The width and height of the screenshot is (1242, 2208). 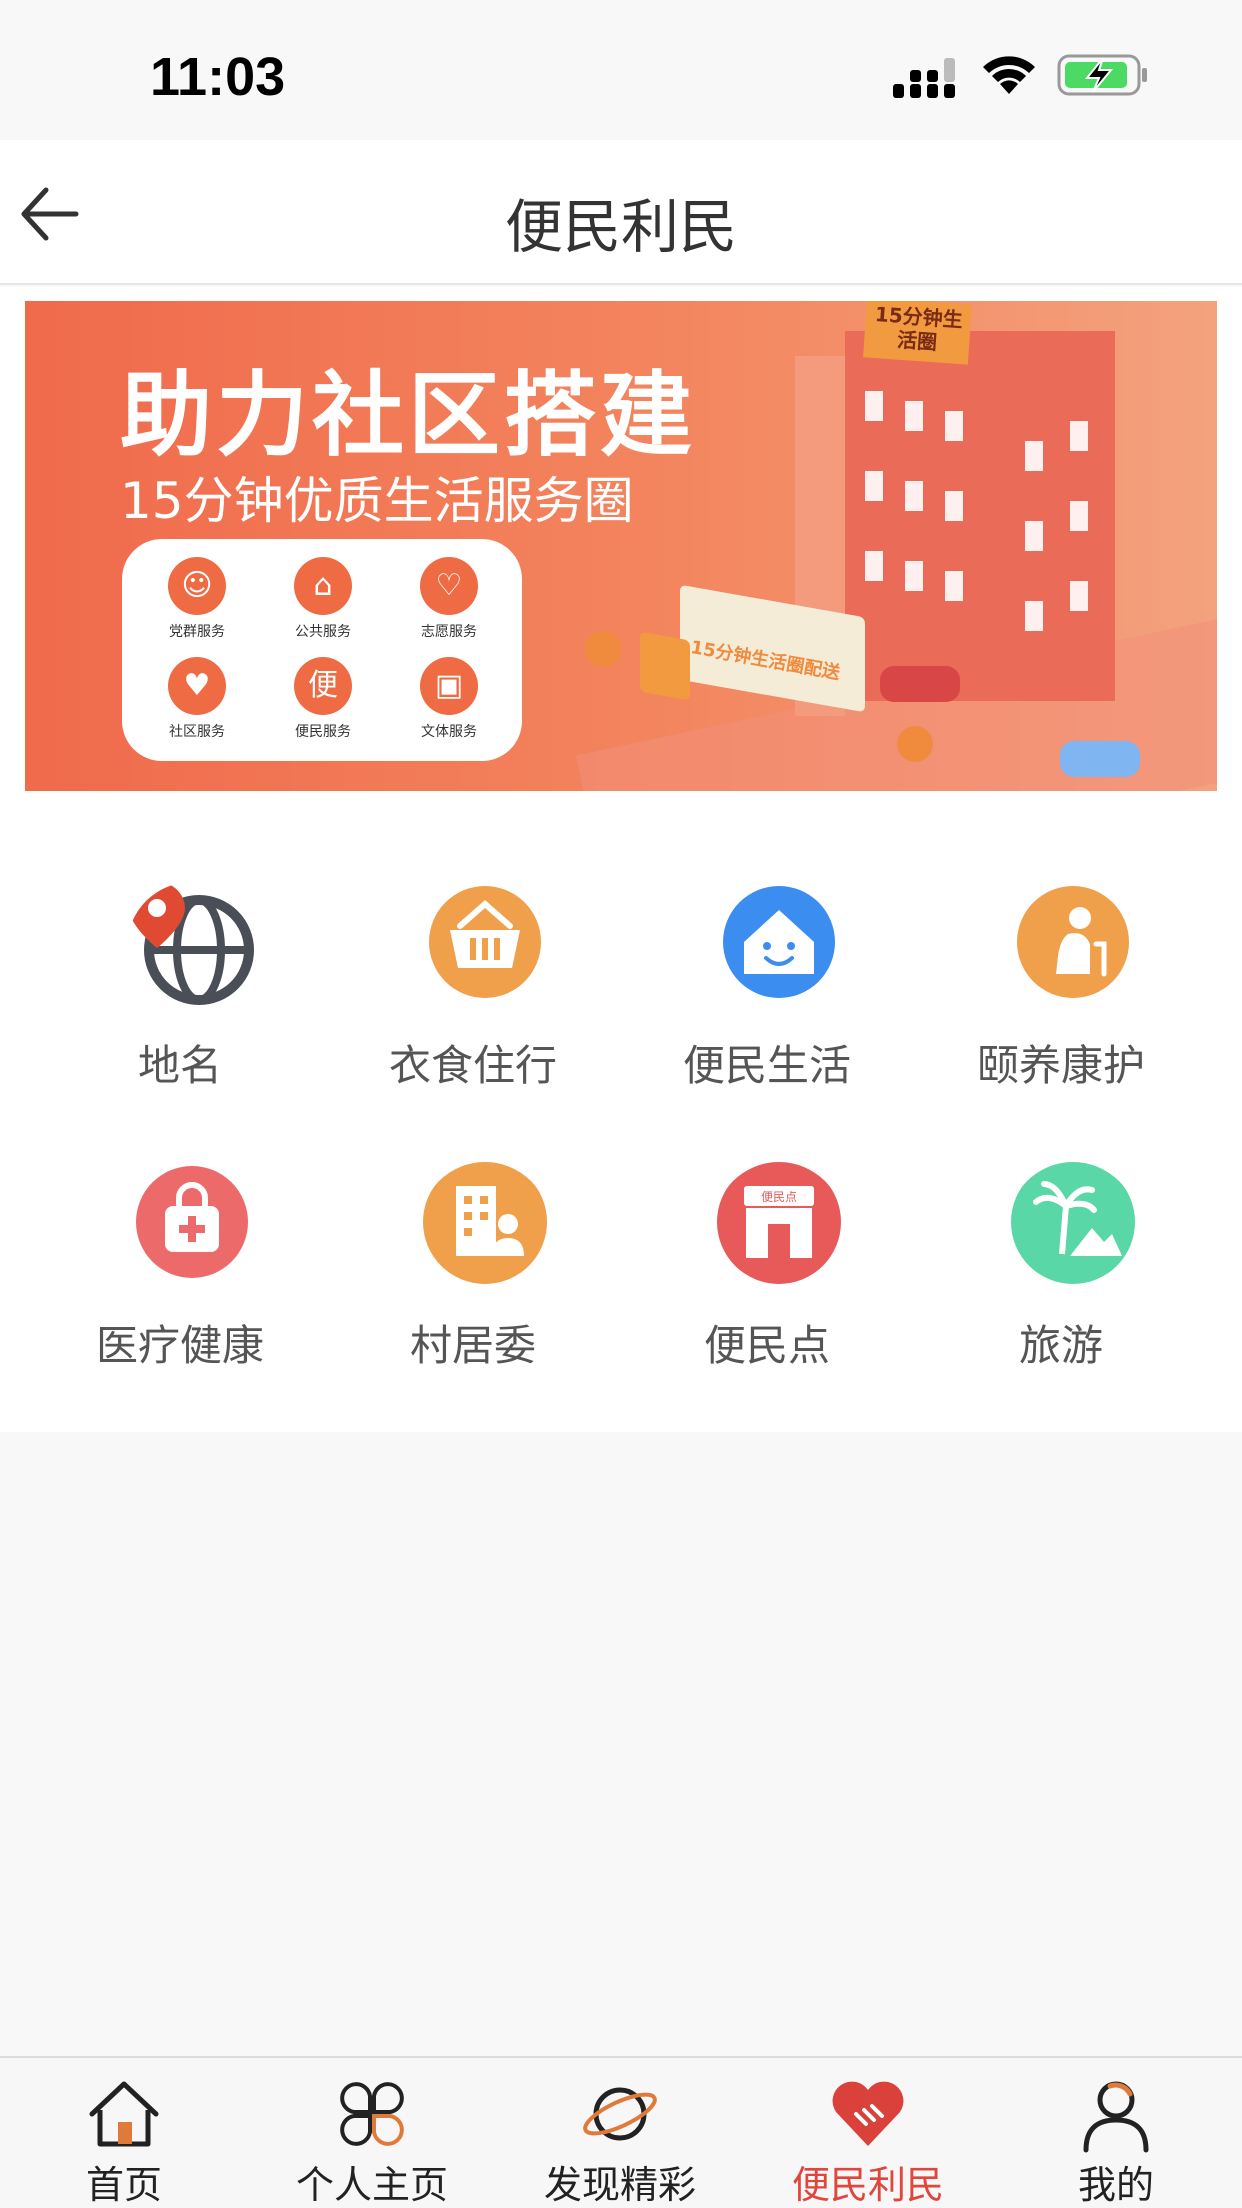 I want to click on signal-icon, so click(x=924, y=78).